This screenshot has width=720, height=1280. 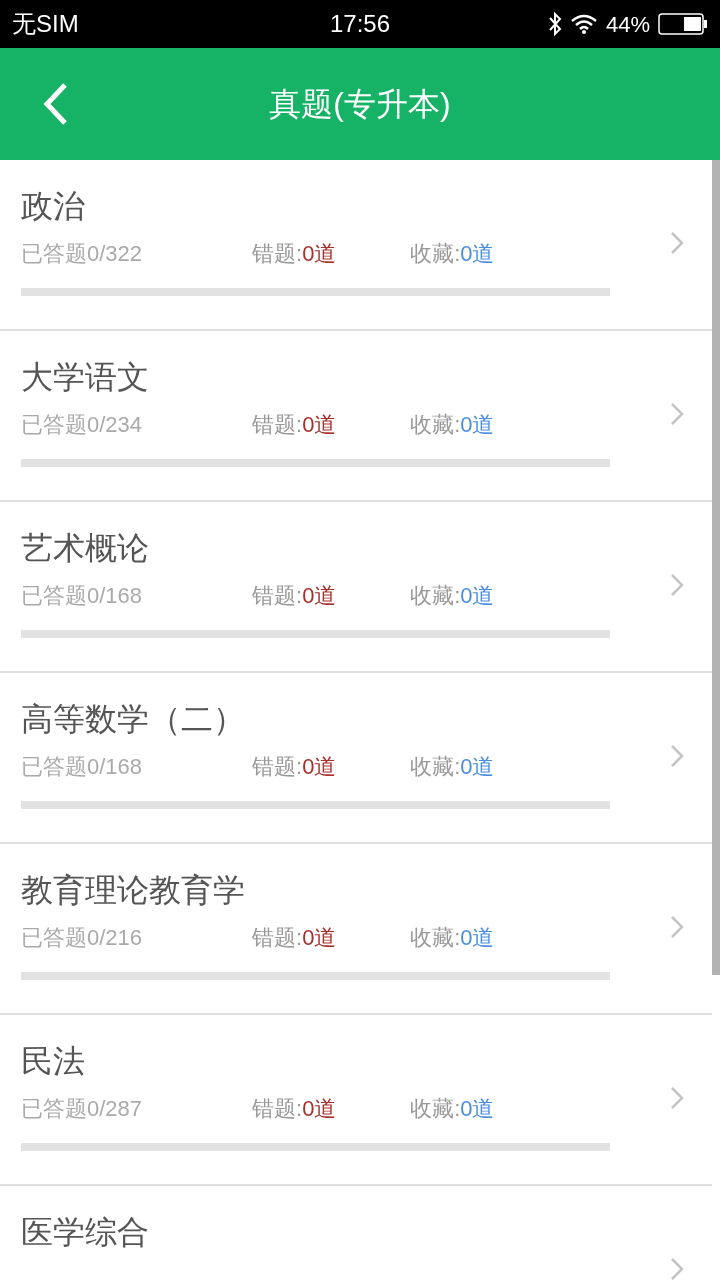 I want to click on answered-count: 已答题0/216, so click(x=82, y=937).